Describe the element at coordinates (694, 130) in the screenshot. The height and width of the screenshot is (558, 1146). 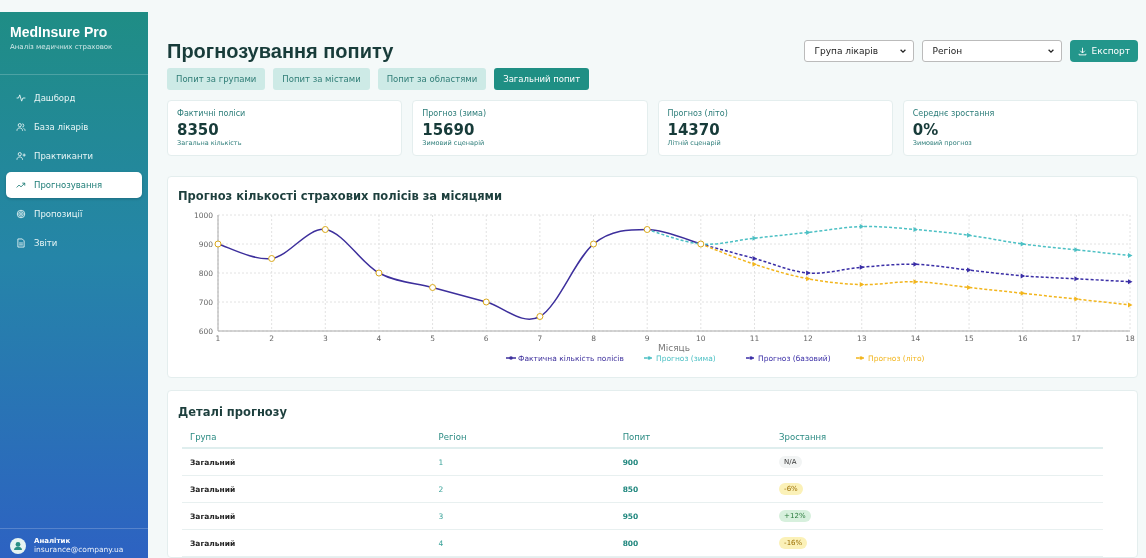
I see `stat-value: 14370` at that location.